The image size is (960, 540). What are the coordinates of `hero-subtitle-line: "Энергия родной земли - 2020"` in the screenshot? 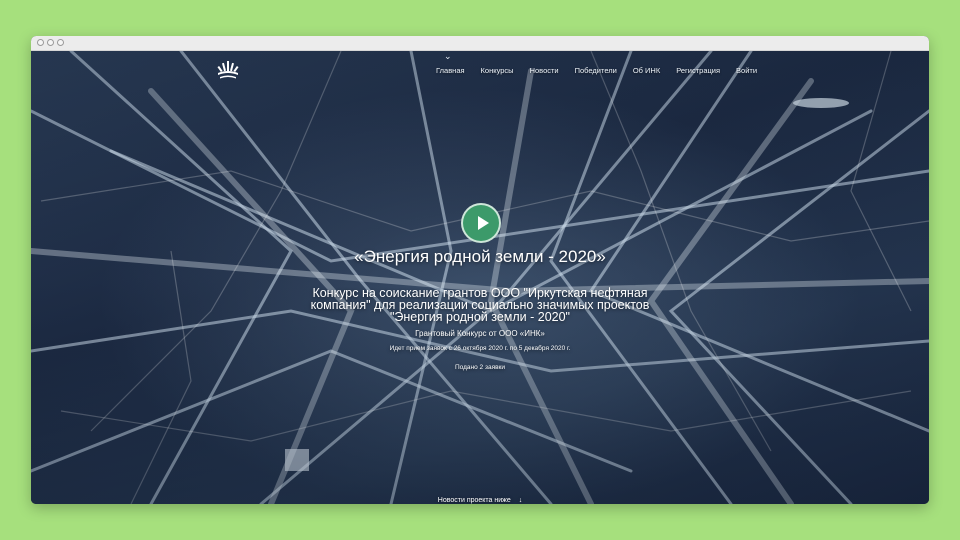 It's located at (479, 317).